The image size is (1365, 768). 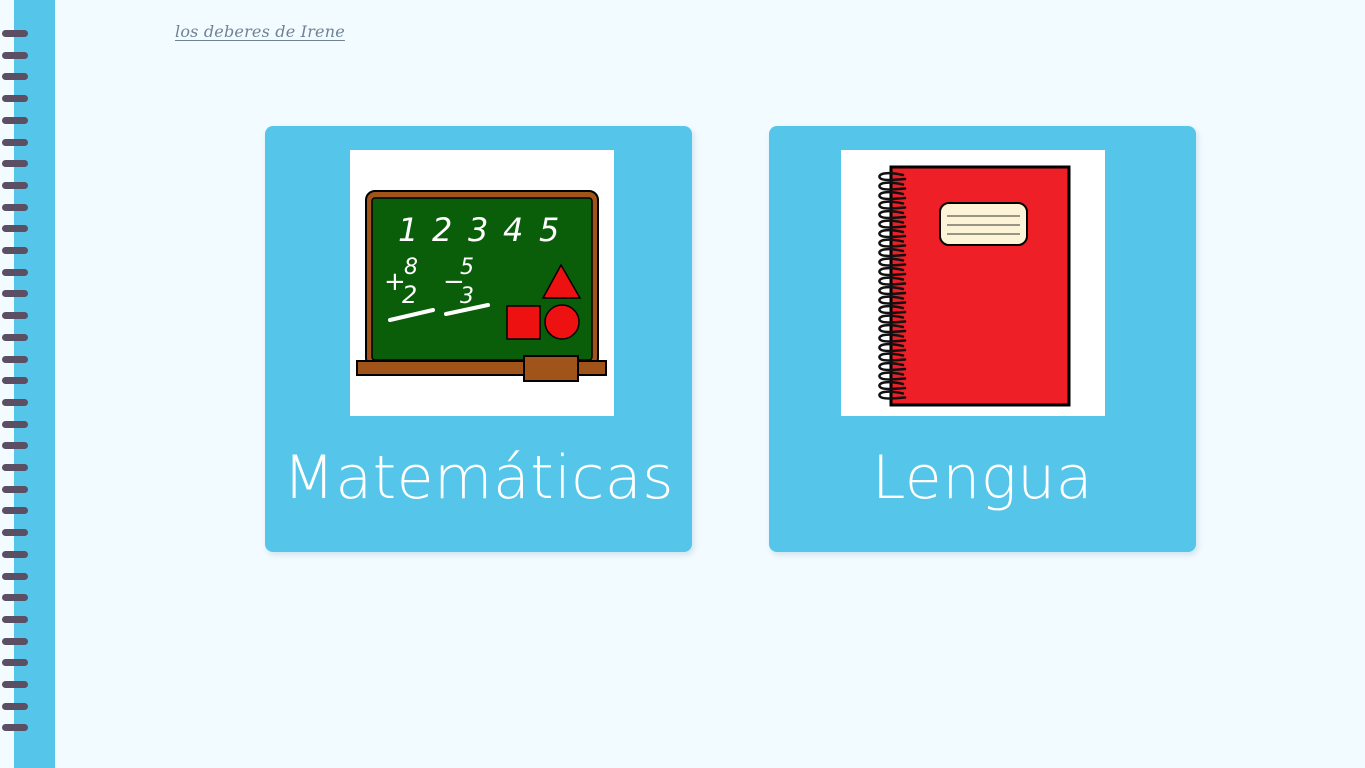 I want to click on difference-bottom: 3, so click(x=467, y=296).